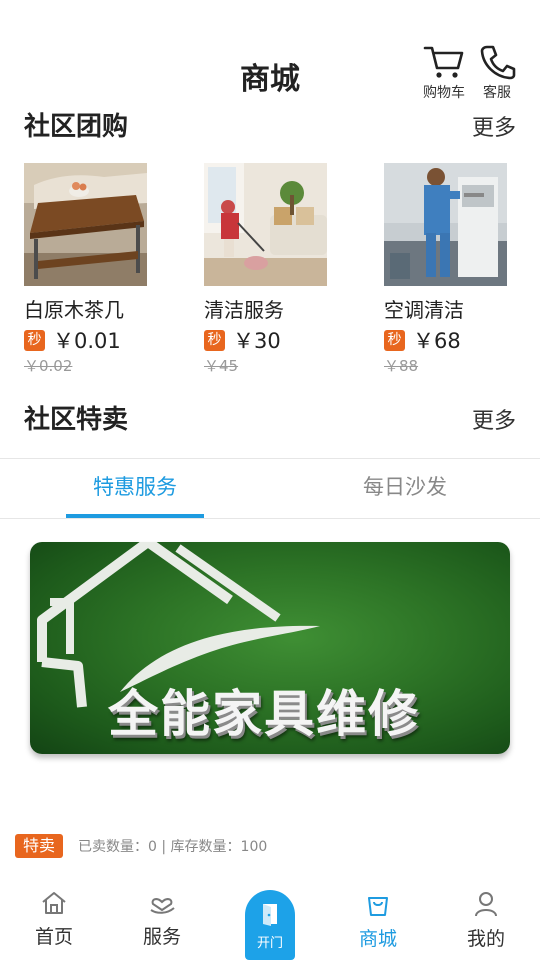  Describe the element at coordinates (135, 516) in the screenshot. I see `tab-active-indicator` at that location.